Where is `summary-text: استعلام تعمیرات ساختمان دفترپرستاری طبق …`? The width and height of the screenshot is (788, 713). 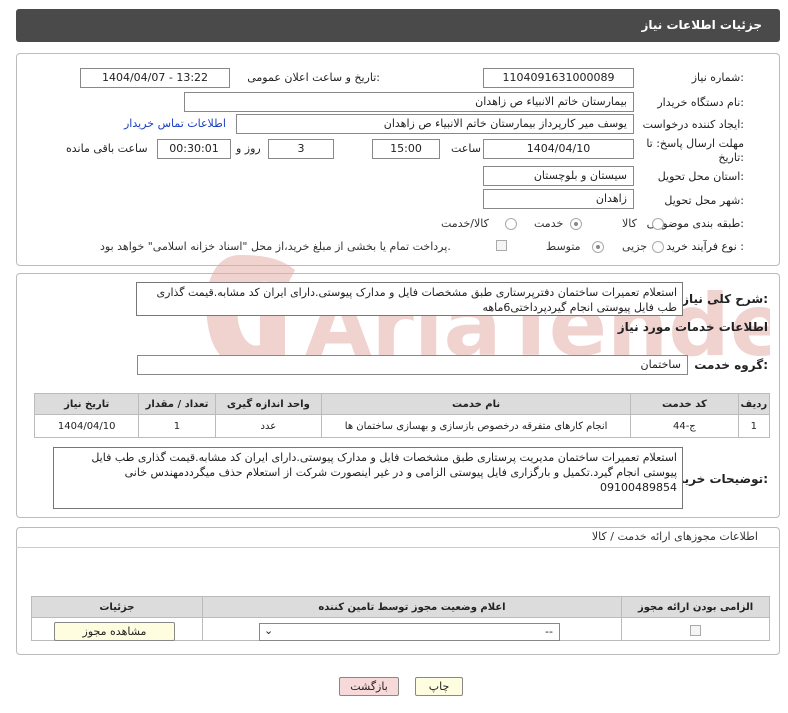
summary-text: استعلام تعمیرات ساختمان دفترپرستاری طبق … is located at coordinates (409, 299).